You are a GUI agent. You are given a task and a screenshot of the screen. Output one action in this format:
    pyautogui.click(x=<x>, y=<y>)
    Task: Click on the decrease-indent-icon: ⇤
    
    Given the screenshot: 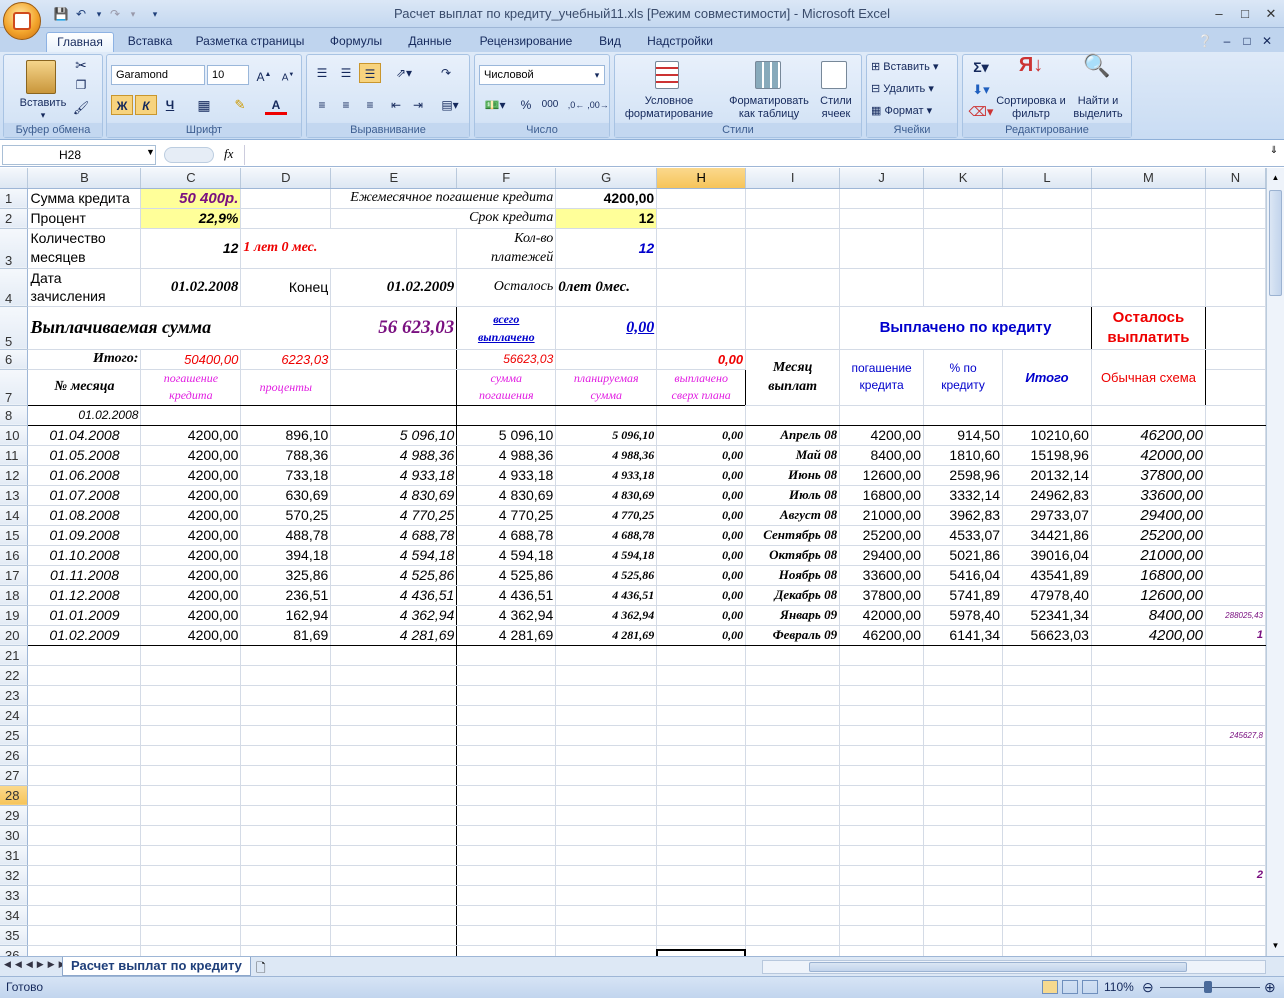 What is the action you would take?
    pyautogui.click(x=396, y=105)
    